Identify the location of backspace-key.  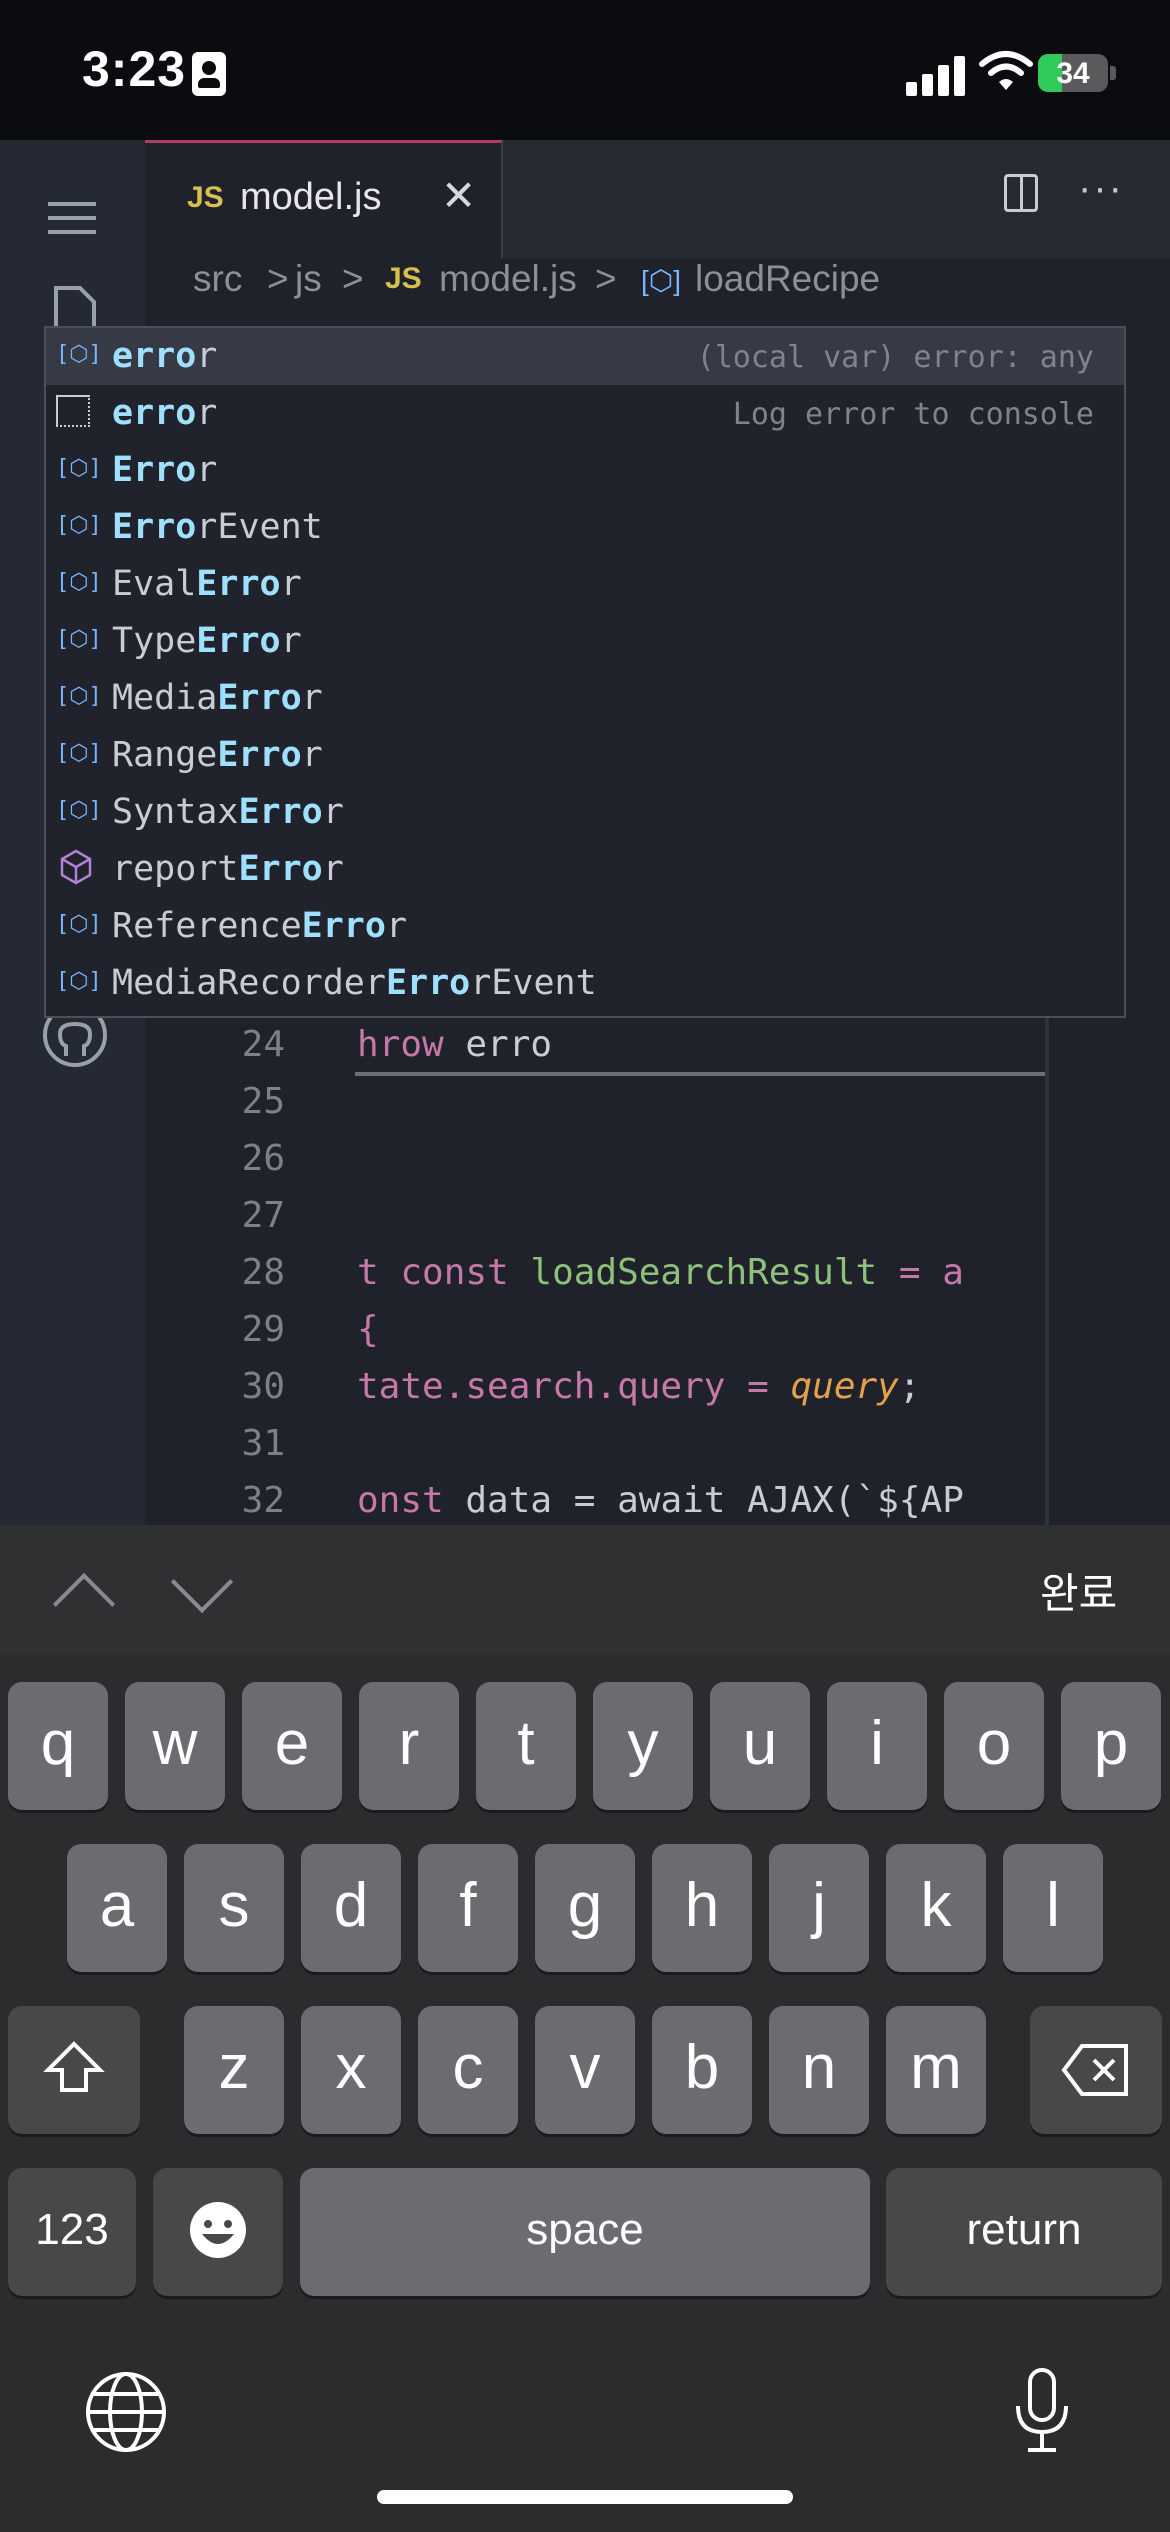
(1096, 2070).